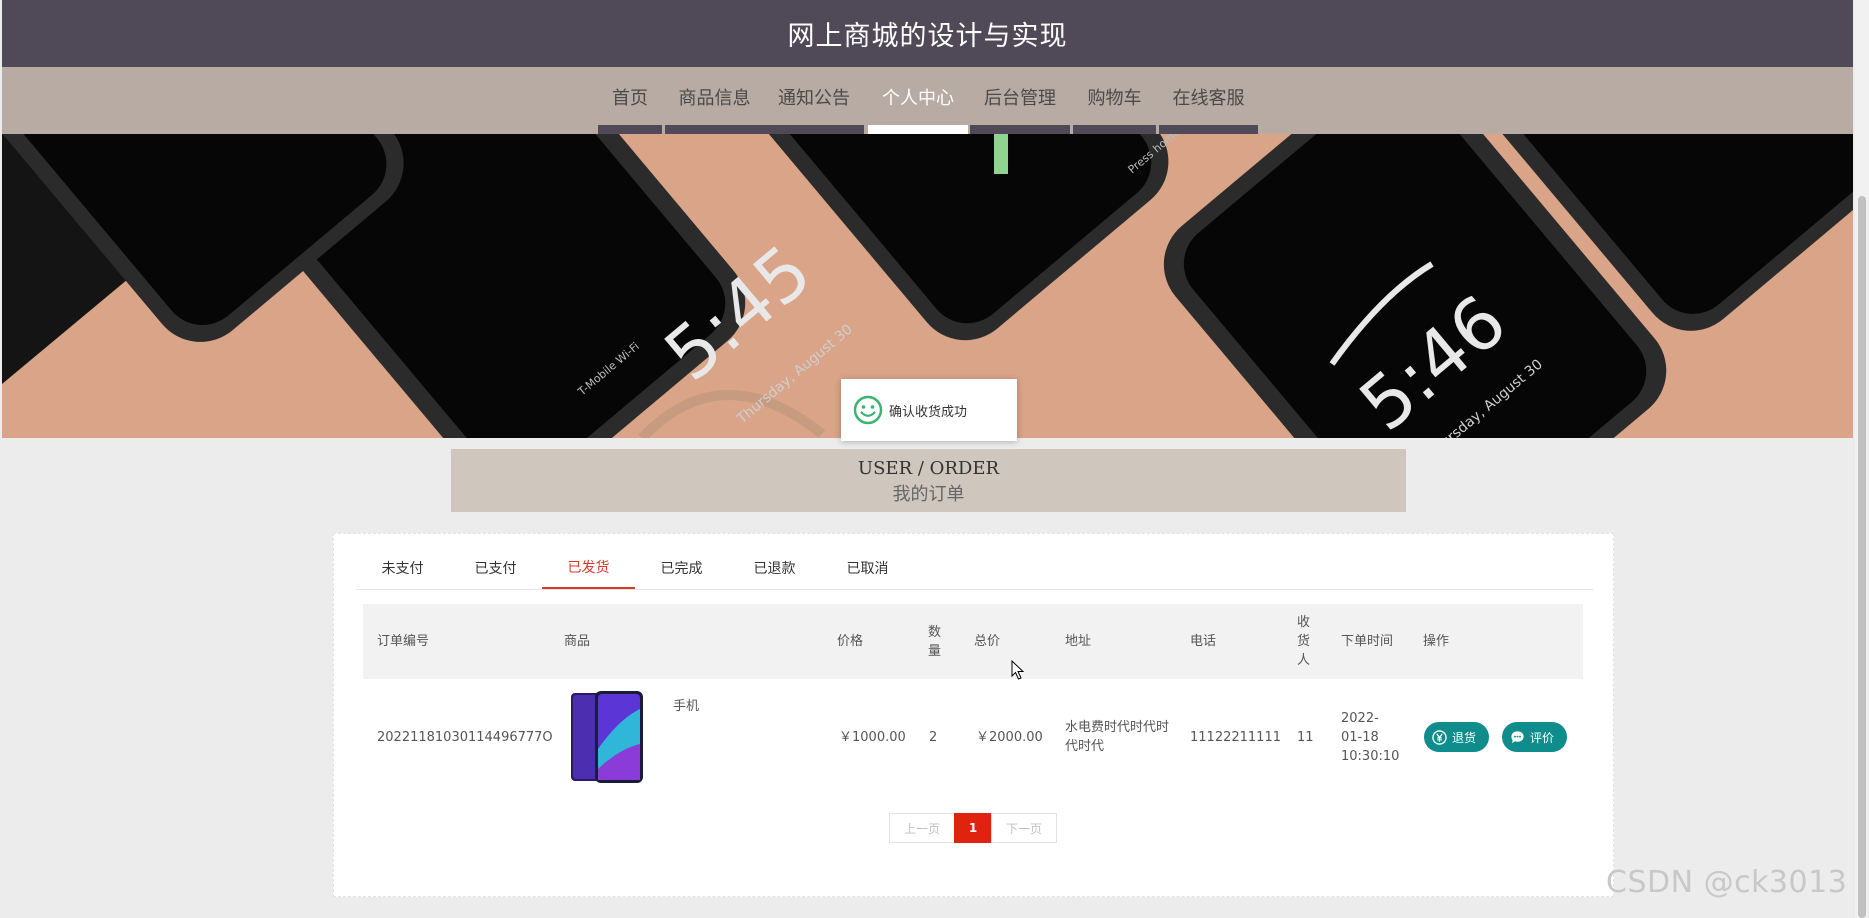 The image size is (1869, 918). Describe the element at coordinates (630, 100) in the screenshot. I see `nav-item-home: 首页` at that location.